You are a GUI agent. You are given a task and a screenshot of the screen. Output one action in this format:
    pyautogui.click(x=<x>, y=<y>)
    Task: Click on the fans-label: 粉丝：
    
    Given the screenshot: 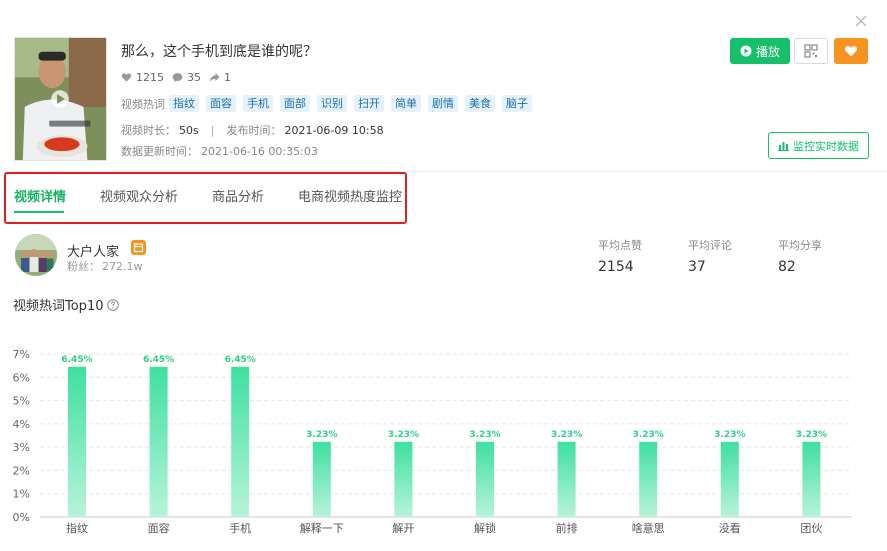 What is the action you would take?
    pyautogui.click(x=83, y=266)
    